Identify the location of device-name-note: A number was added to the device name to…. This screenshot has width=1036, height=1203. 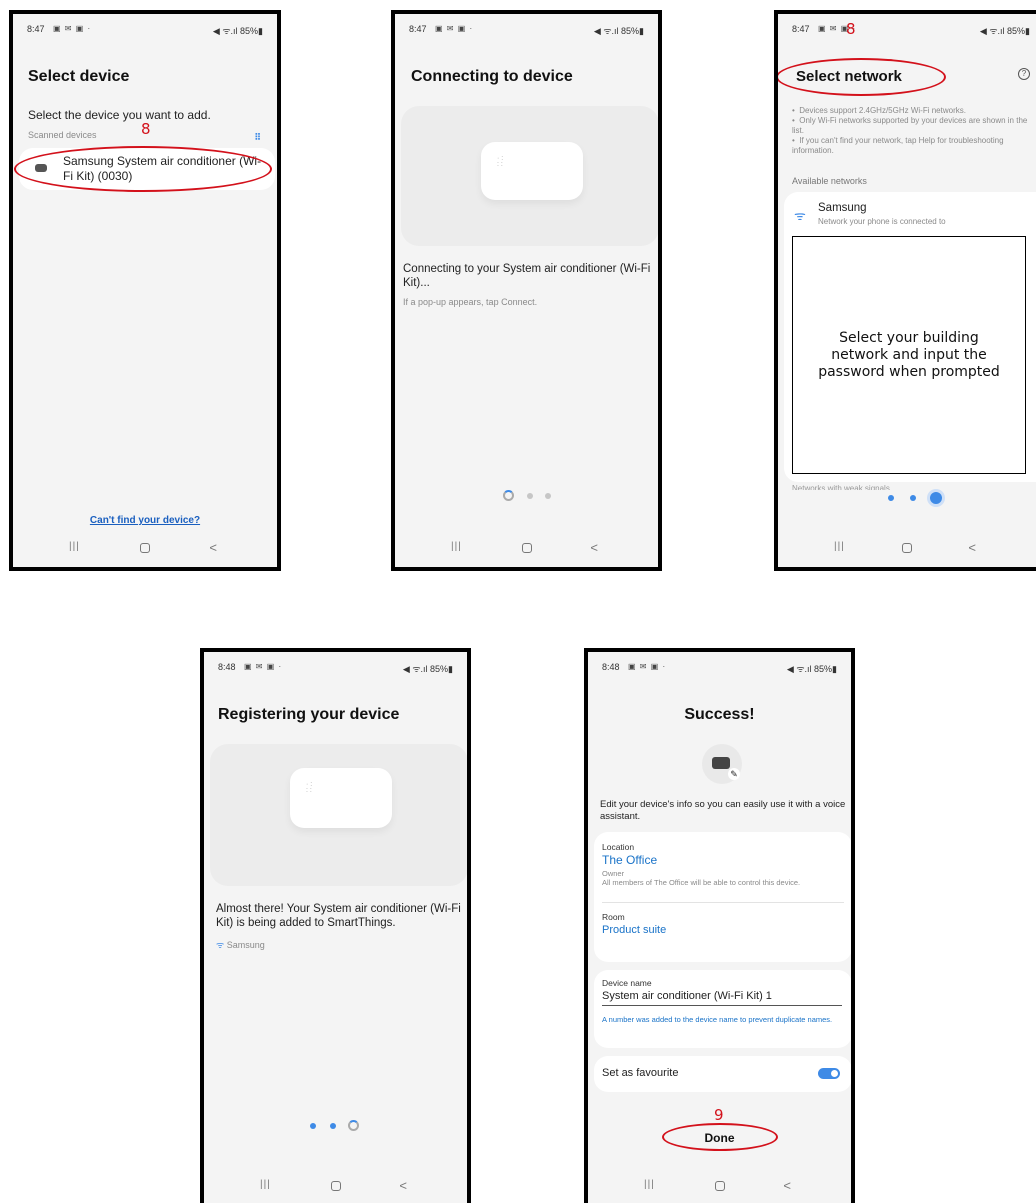
(717, 1019).